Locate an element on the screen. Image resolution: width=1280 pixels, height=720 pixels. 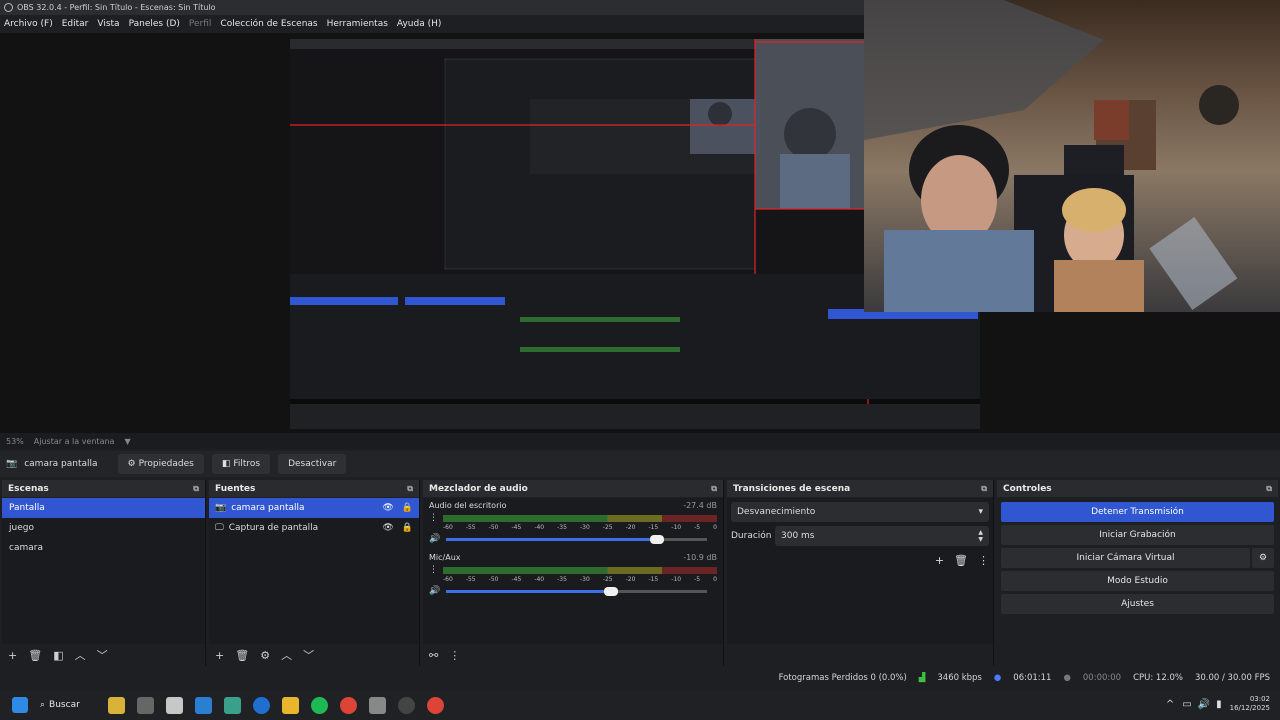
camera-icon: 📷 is located at coordinates (221, 508).